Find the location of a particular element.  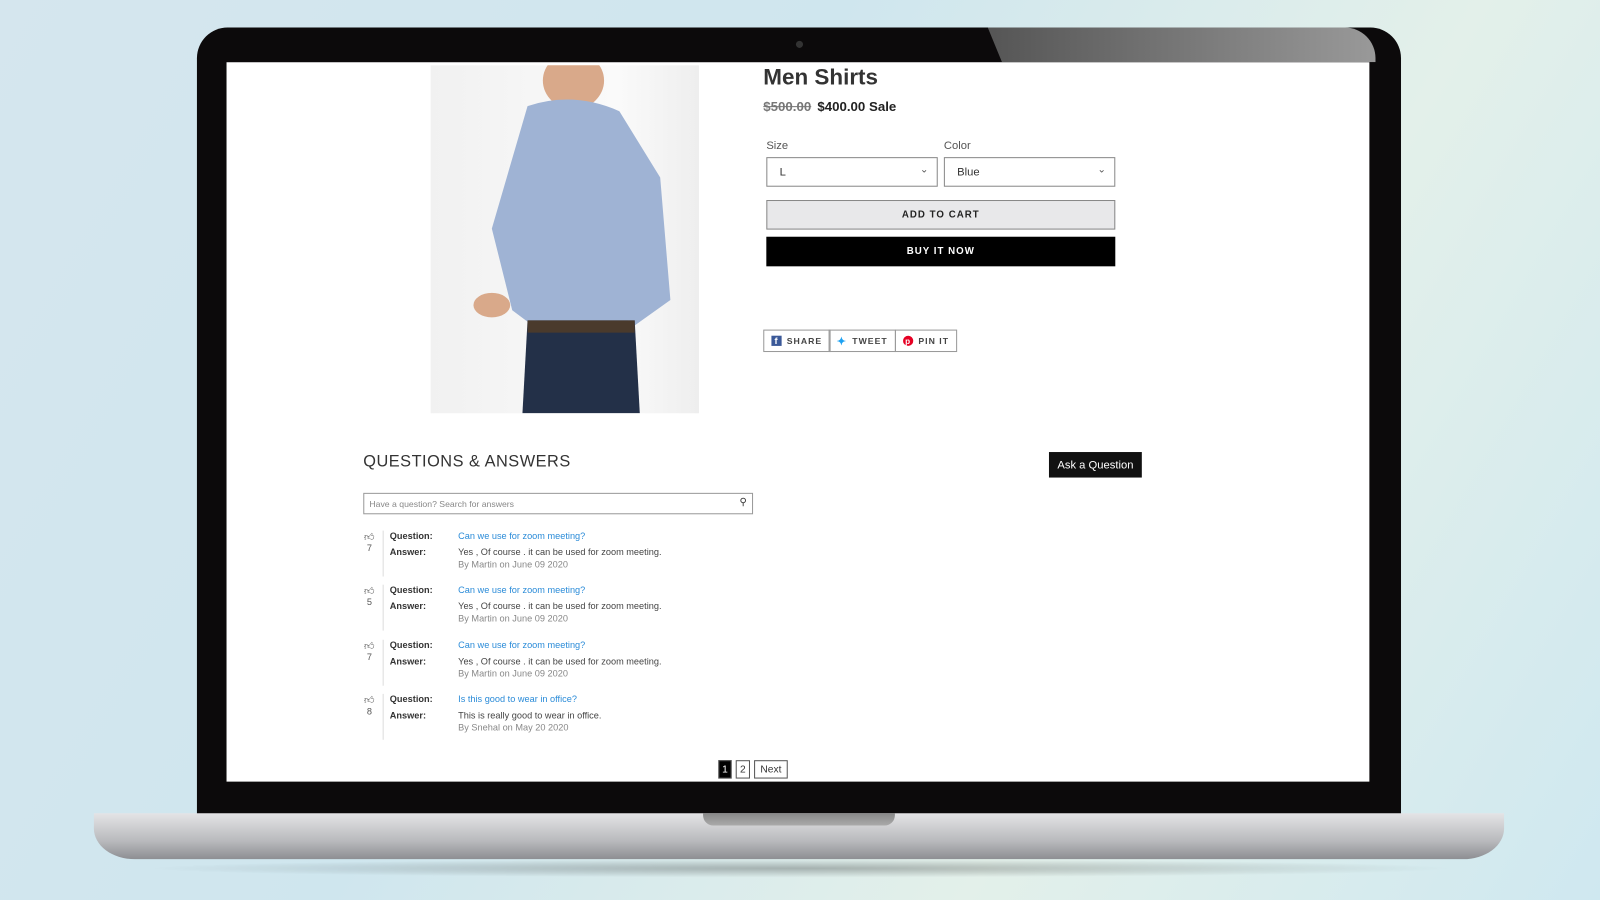

search-icon: ⚲ is located at coordinates (742, 502).